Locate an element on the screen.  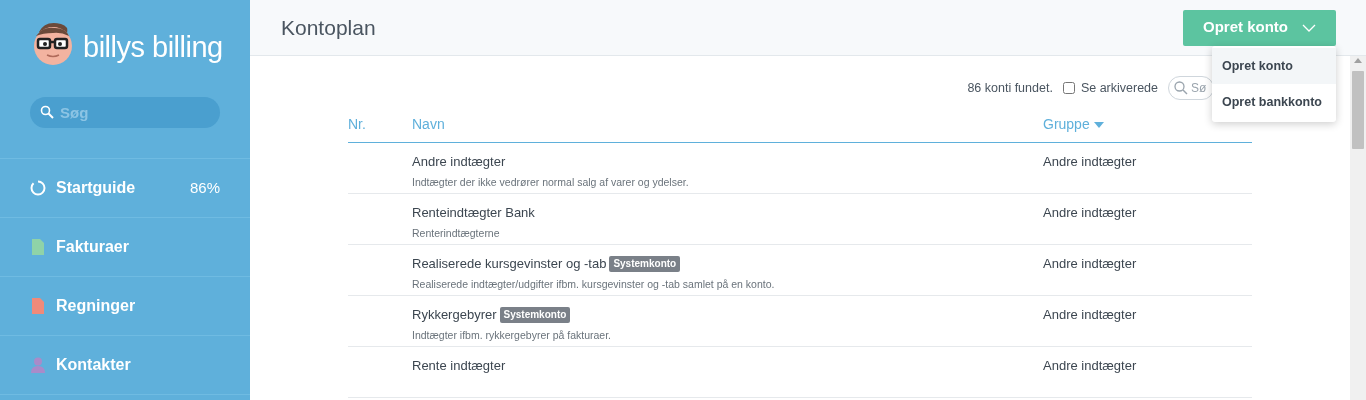
account-description: Indtægter ifbm. rykkergebyrer på fakturaer. is located at coordinates (512, 335).